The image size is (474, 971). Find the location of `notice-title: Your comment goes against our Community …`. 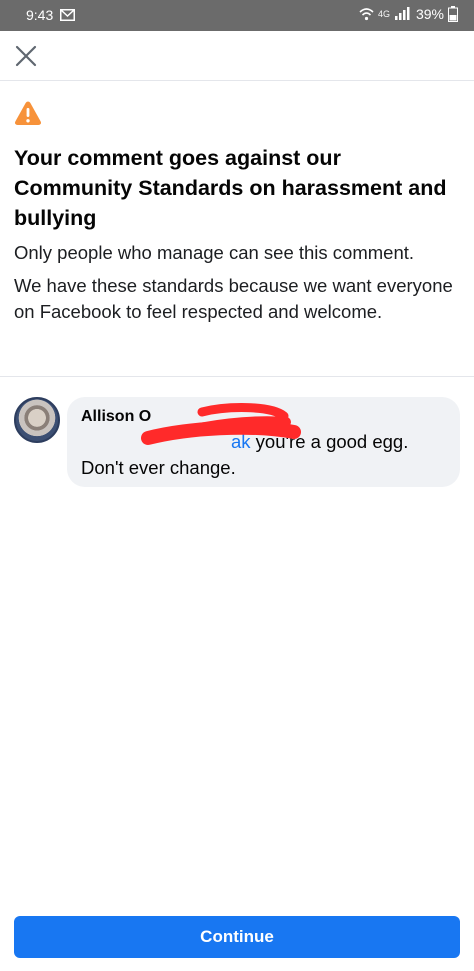

notice-title: Your comment goes against our Community … is located at coordinates (230, 188).